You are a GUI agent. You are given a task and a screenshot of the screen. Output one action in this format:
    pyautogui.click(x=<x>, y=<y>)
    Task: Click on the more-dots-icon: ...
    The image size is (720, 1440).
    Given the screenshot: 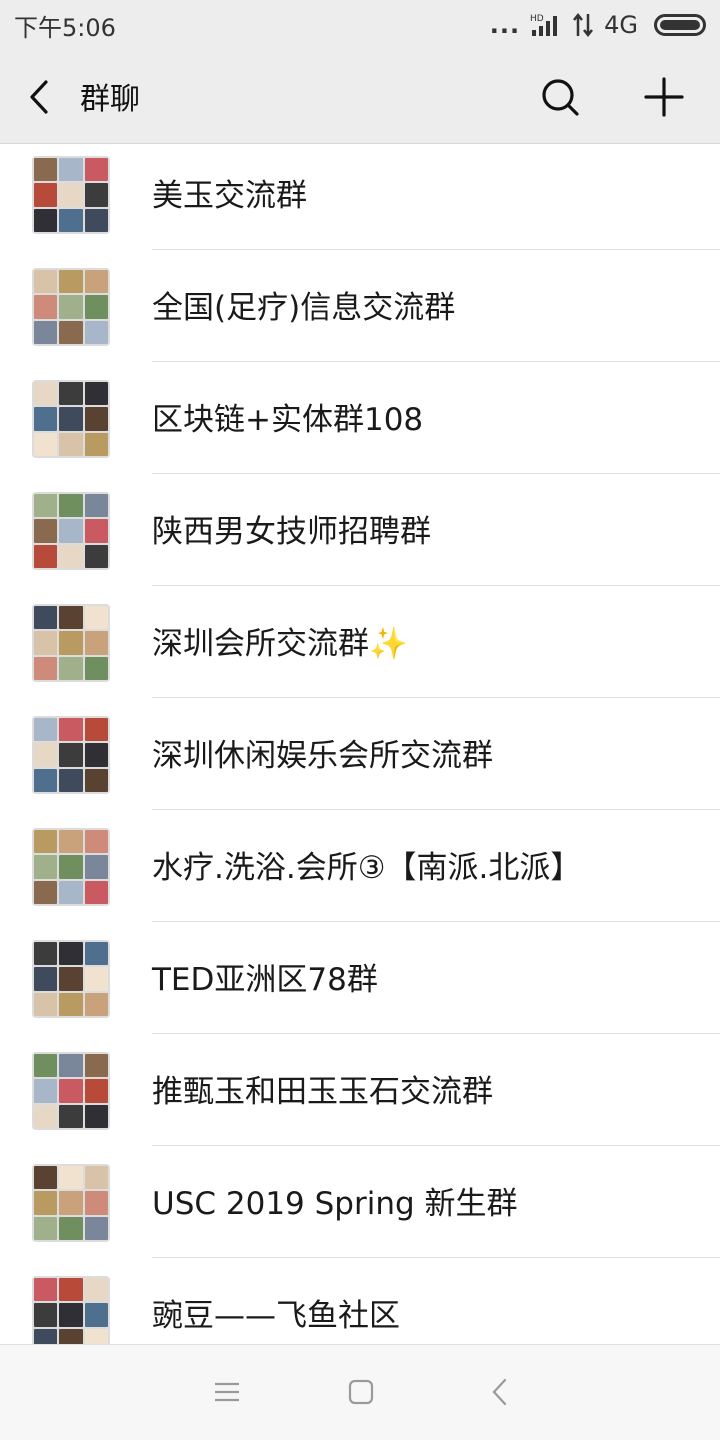 What is the action you would take?
    pyautogui.click(x=505, y=25)
    